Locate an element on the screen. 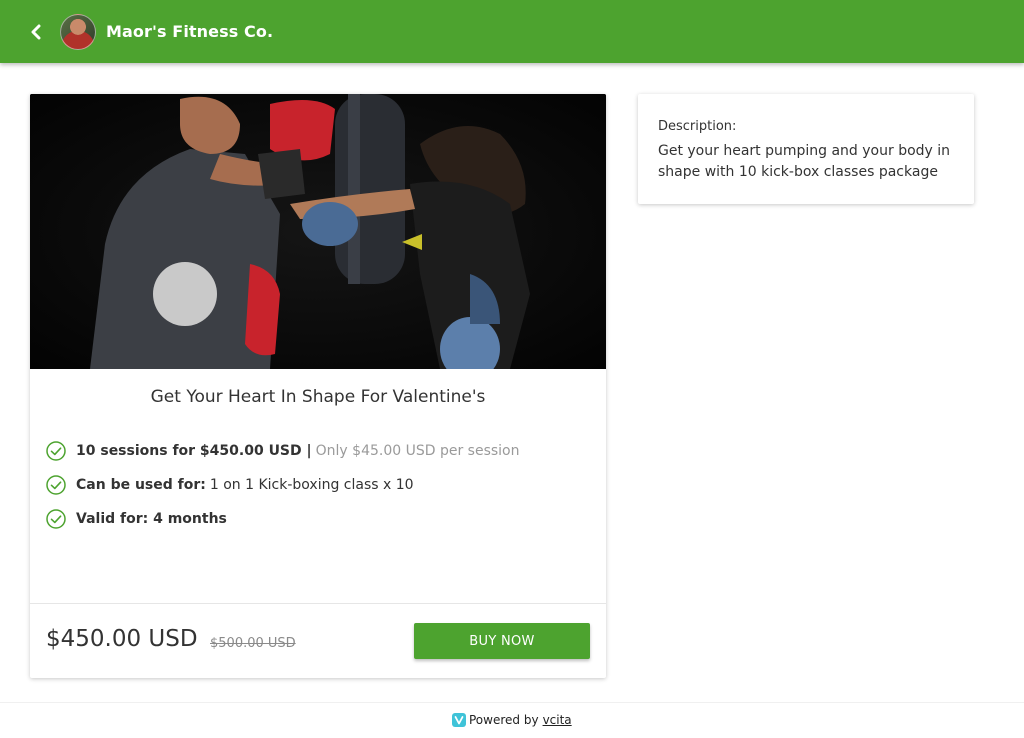 This screenshot has width=1024, height=738. card-footer: $450.00 USD $500.00 USD BUY NOW is located at coordinates (318, 640).